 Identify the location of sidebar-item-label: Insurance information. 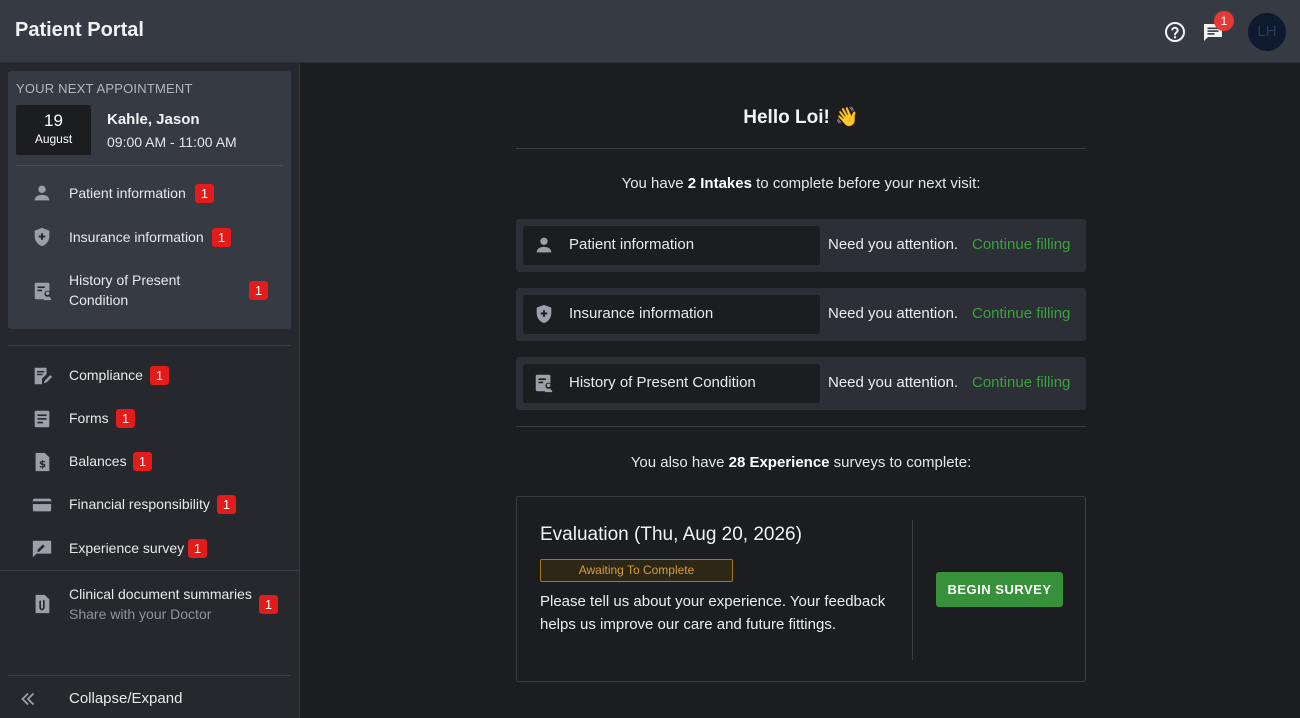
(136, 237).